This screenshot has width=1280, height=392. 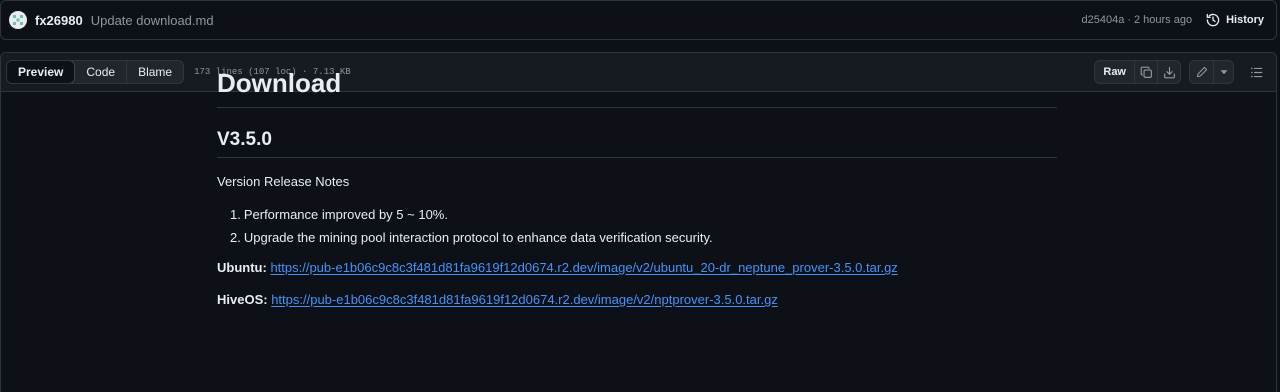 I want to click on view-mode-switcher: Preview Code Blame, so click(x=95, y=72).